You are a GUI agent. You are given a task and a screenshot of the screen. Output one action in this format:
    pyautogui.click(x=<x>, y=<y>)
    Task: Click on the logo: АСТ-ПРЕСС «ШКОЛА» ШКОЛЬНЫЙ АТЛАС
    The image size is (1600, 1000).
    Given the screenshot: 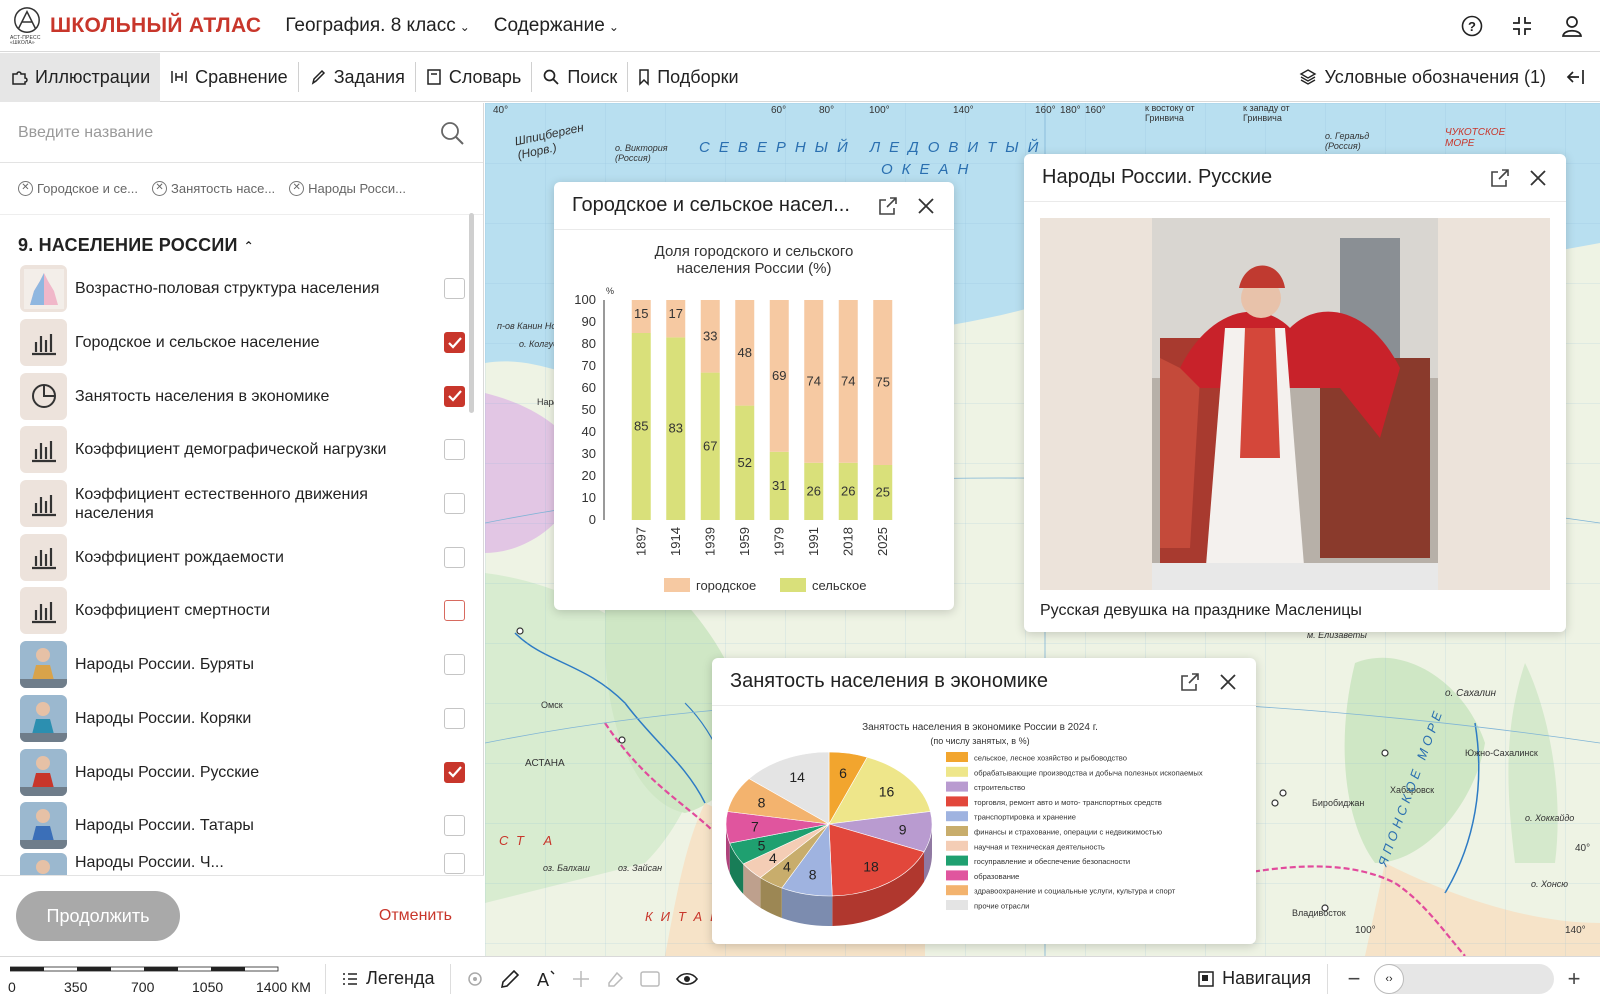 What is the action you would take?
    pyautogui.click(x=135, y=26)
    